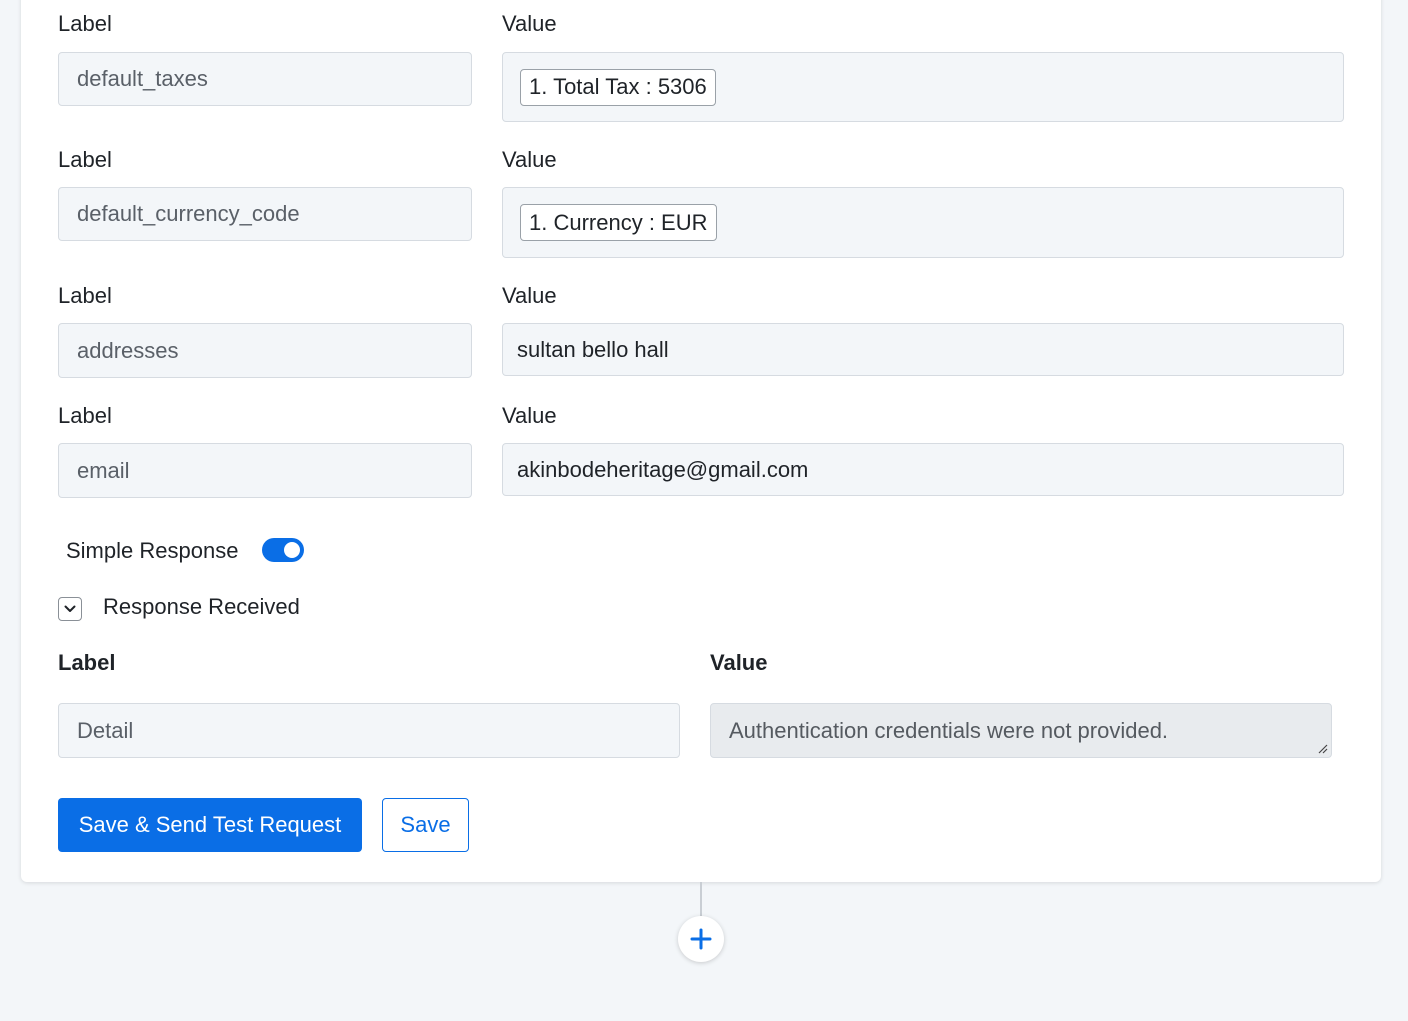 The height and width of the screenshot is (1021, 1408). I want to click on toggle-knob, so click(292, 550).